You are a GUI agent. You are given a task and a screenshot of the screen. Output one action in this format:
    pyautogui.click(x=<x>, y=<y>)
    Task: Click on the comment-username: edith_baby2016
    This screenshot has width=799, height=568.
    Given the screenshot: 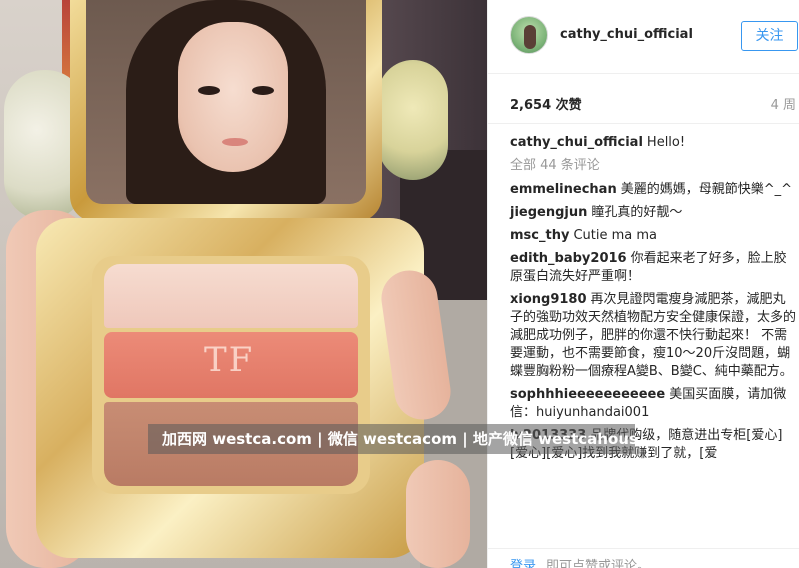 What is the action you would take?
    pyautogui.click(x=568, y=258)
    